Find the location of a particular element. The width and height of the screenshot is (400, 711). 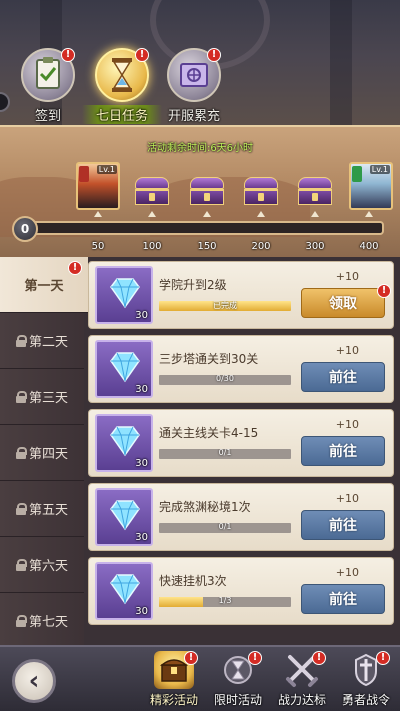

hero-portrait-left: Lv.1 is located at coordinates (98, 186).